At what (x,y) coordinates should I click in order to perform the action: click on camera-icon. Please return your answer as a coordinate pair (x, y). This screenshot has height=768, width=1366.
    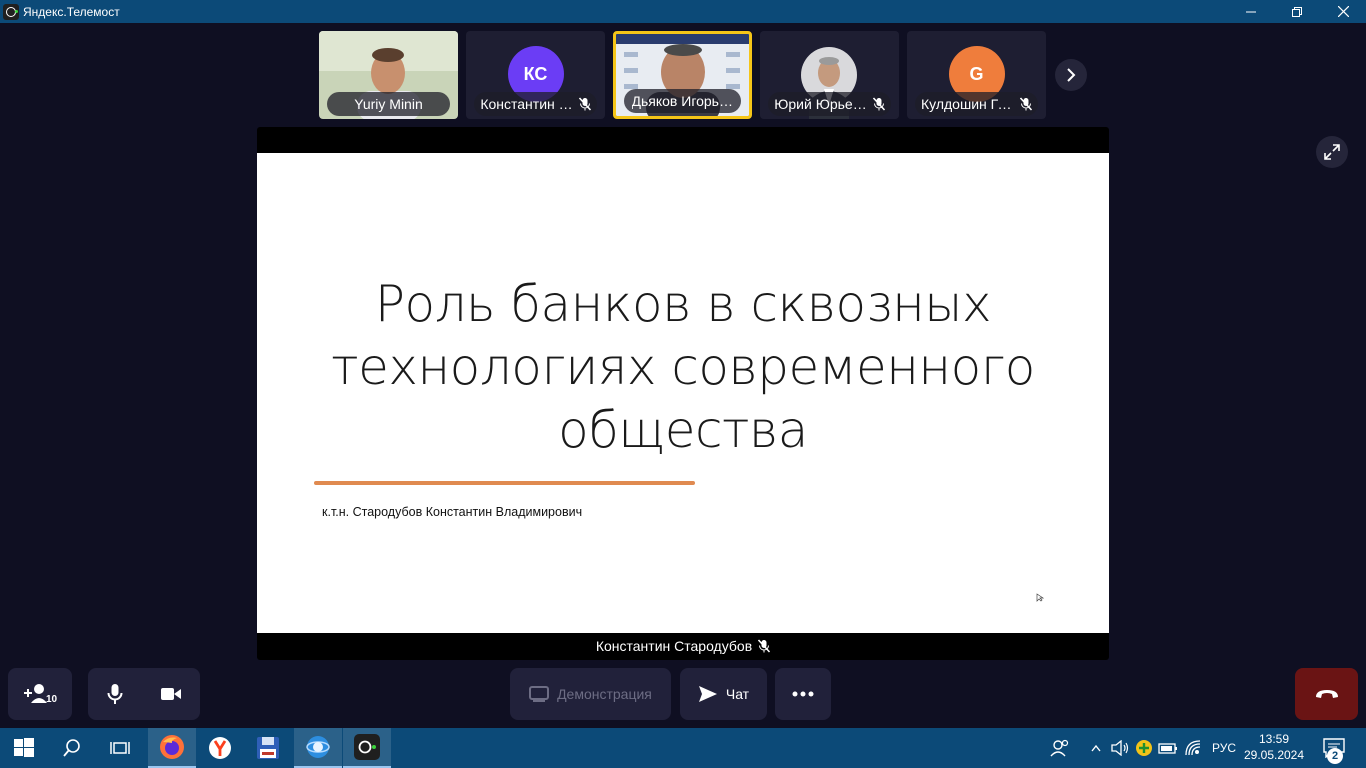
    Looking at the image, I should click on (170, 694).